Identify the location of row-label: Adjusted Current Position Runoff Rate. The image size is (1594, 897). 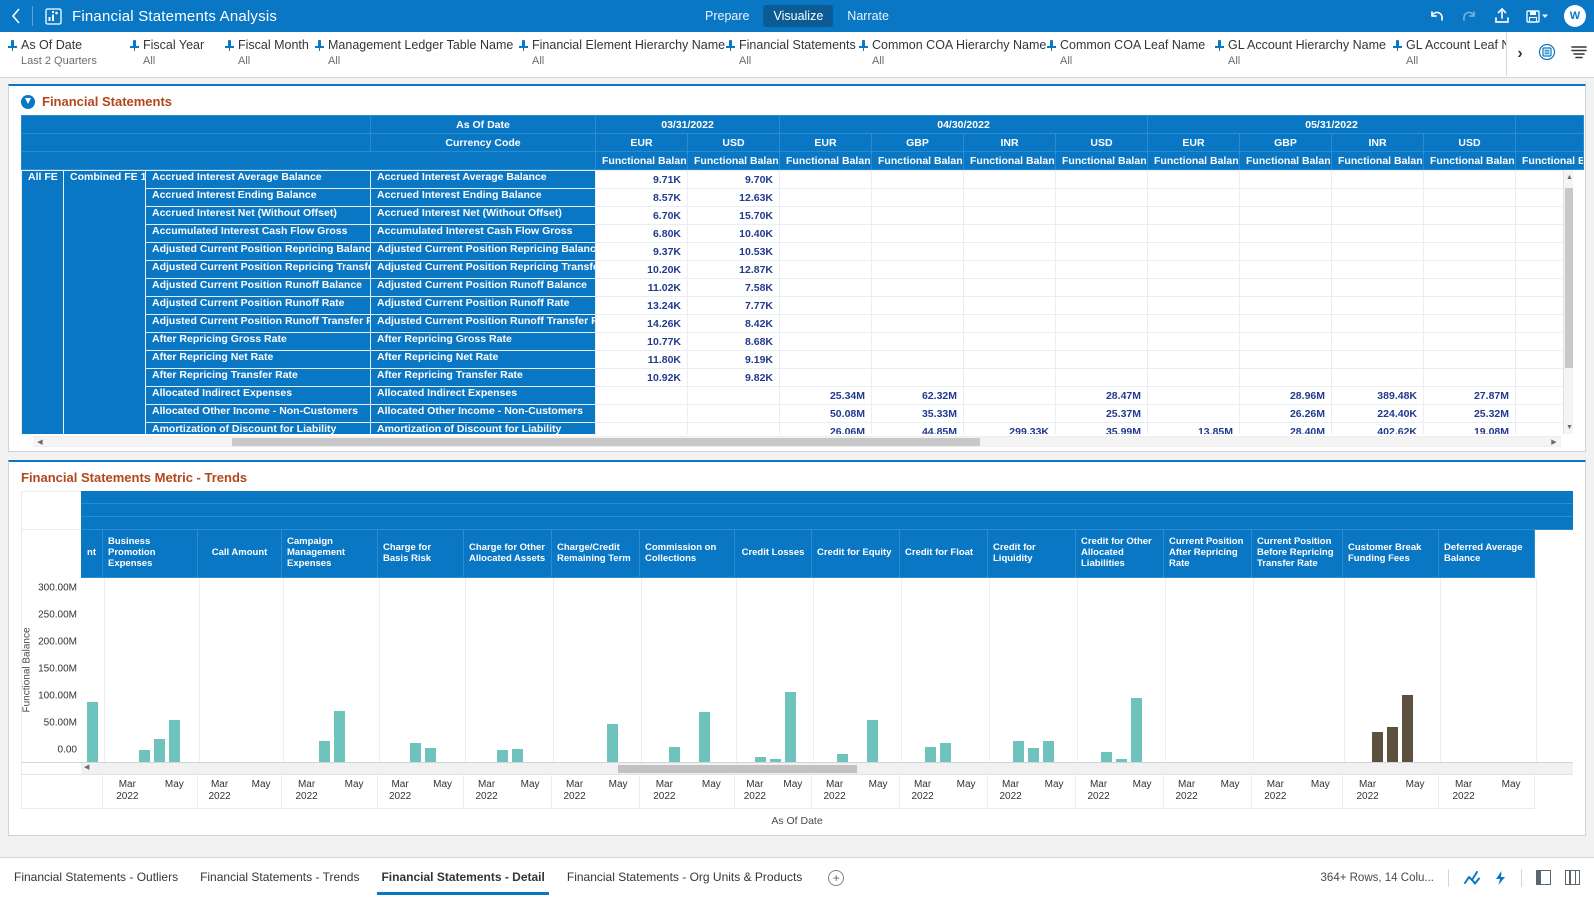
(483, 305).